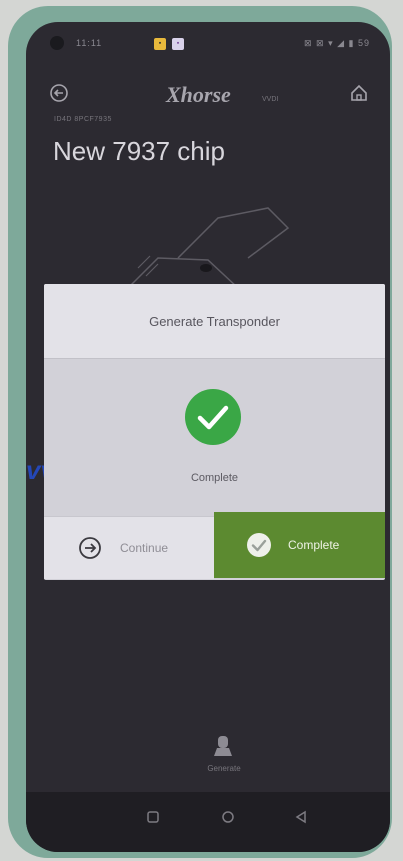 Image resolution: width=403 pixels, height=861 pixels. Describe the element at coordinates (213, 417) in the screenshot. I see `success-check-icon` at that location.